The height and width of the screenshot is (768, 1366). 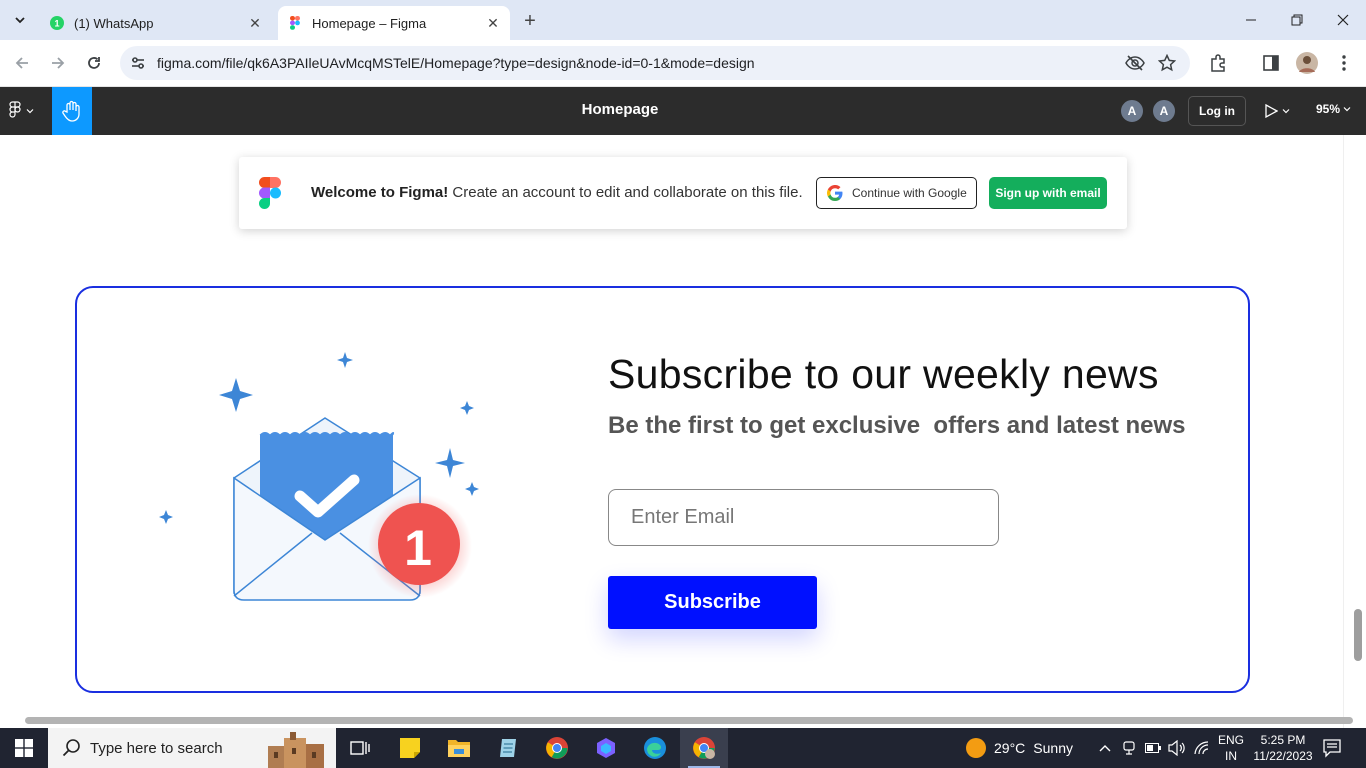 What do you see at coordinates (192, 748) in the screenshot?
I see `taskbar-search: Type here to search` at bounding box center [192, 748].